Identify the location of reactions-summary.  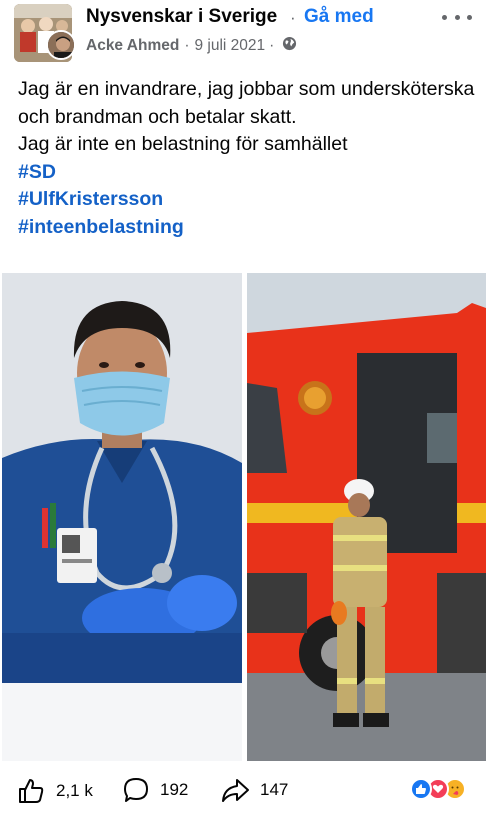
(440, 790).